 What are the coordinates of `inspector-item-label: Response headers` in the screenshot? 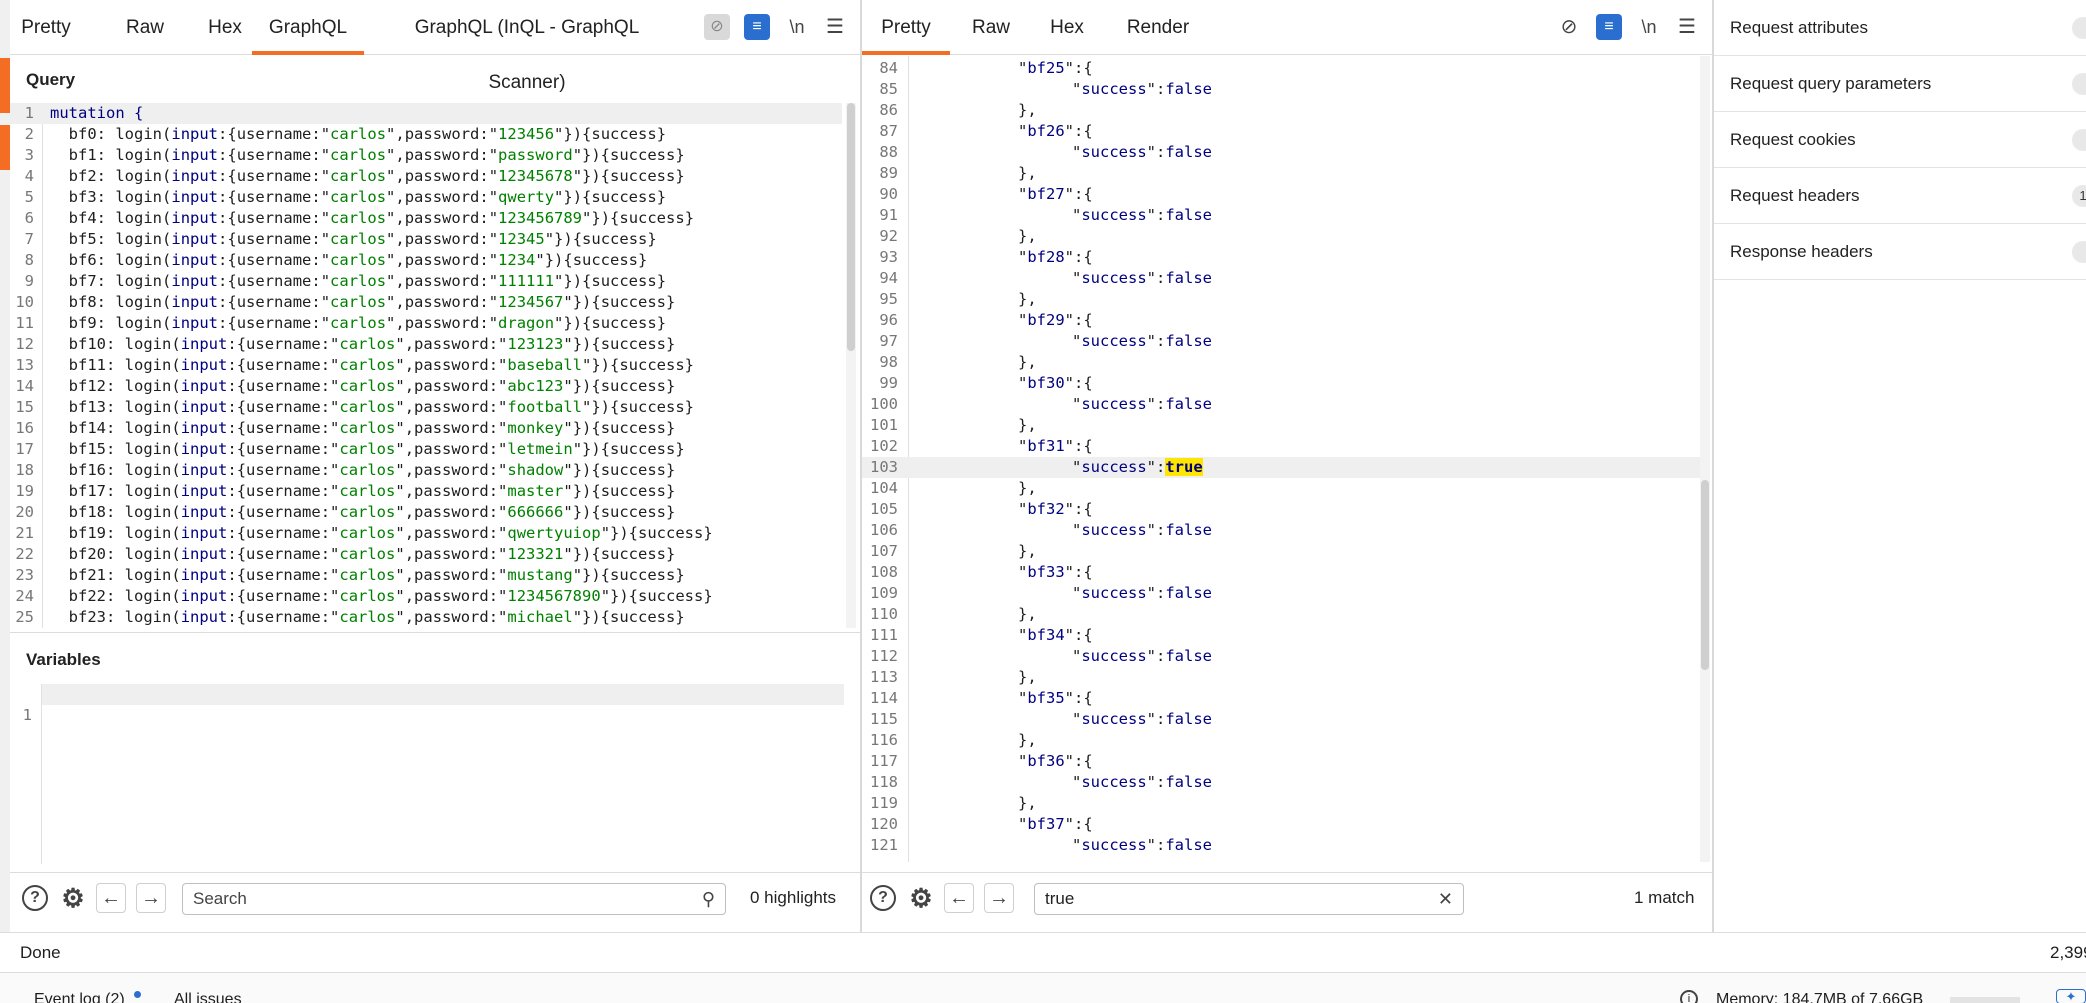 It's located at (1801, 251).